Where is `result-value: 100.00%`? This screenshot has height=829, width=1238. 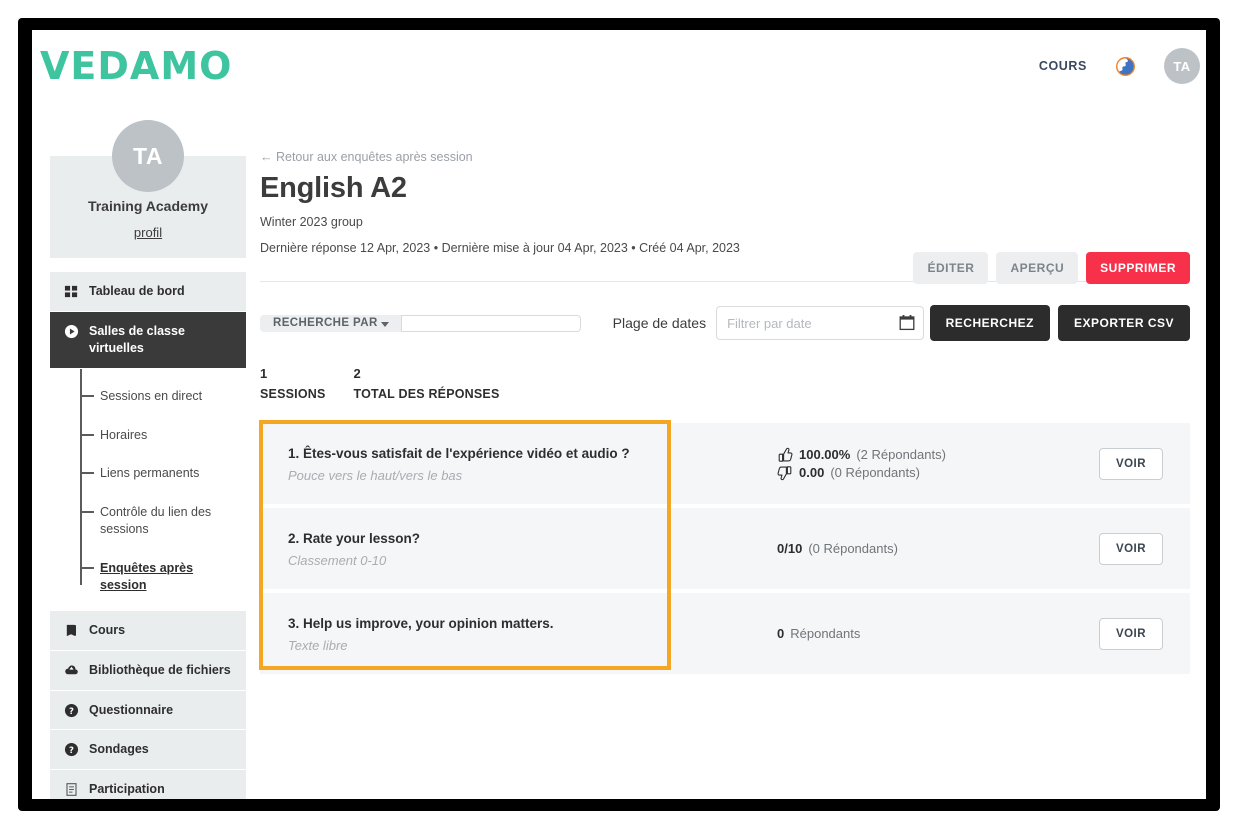
result-value: 100.00% is located at coordinates (825, 454).